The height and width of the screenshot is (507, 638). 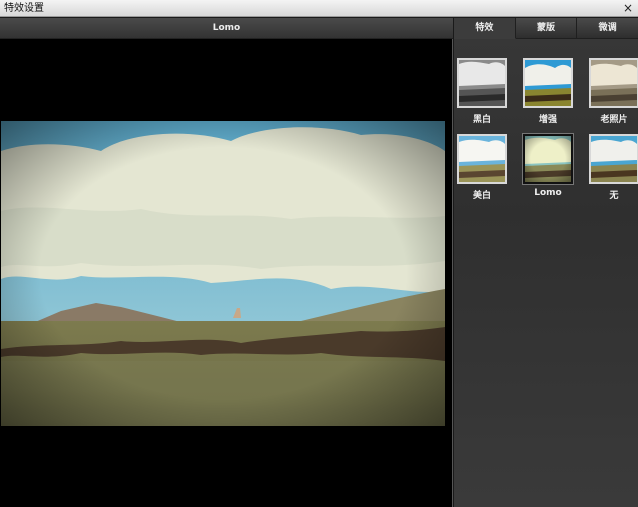 I want to click on effect-thumb-enhance, so click(x=548, y=83).